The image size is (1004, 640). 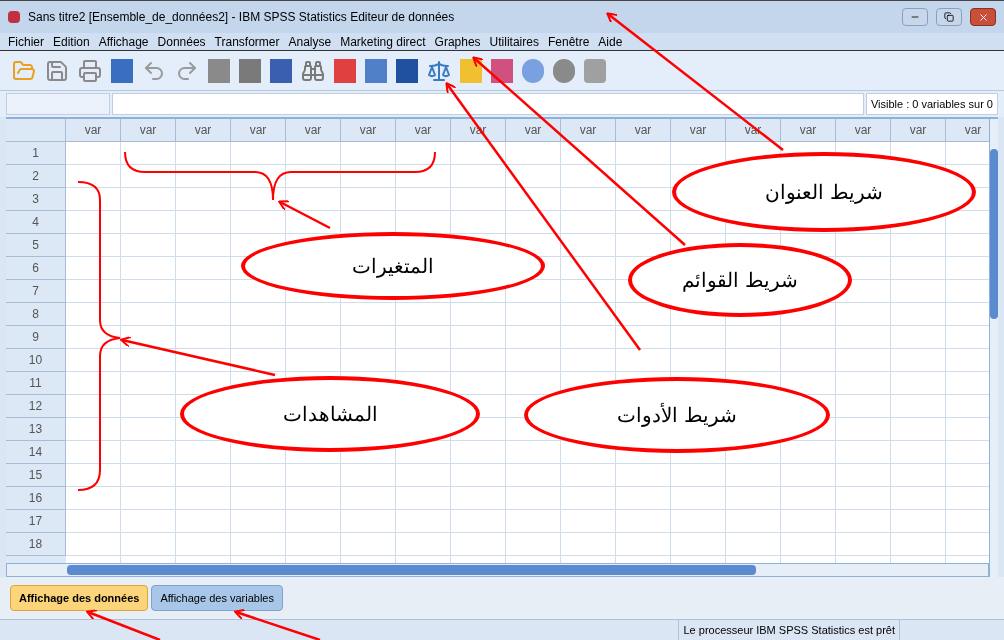 I want to click on visible-variables-info: Visible : 0 variables sur 0, so click(x=931, y=104).